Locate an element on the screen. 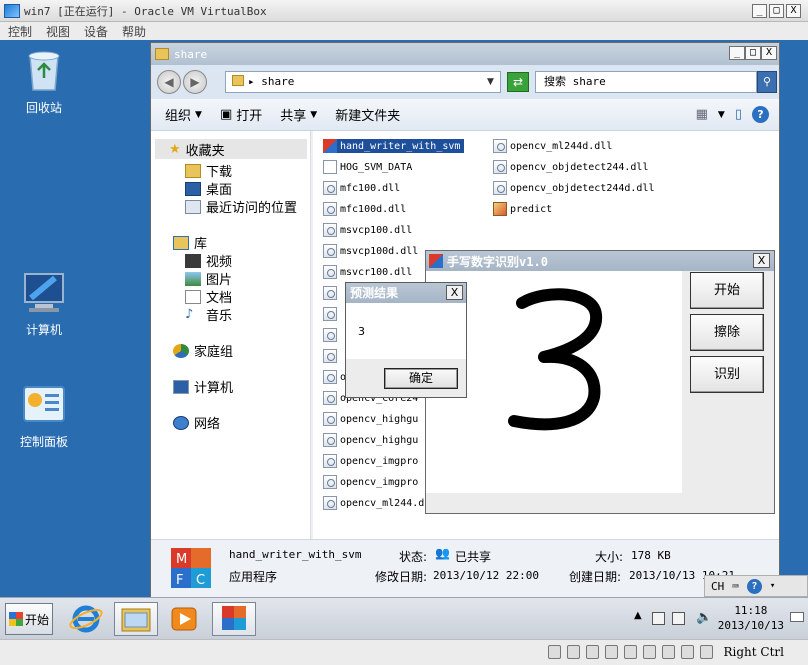 This screenshot has height=665, width=808. share-button: 共享 ▼ is located at coordinates (298, 114).